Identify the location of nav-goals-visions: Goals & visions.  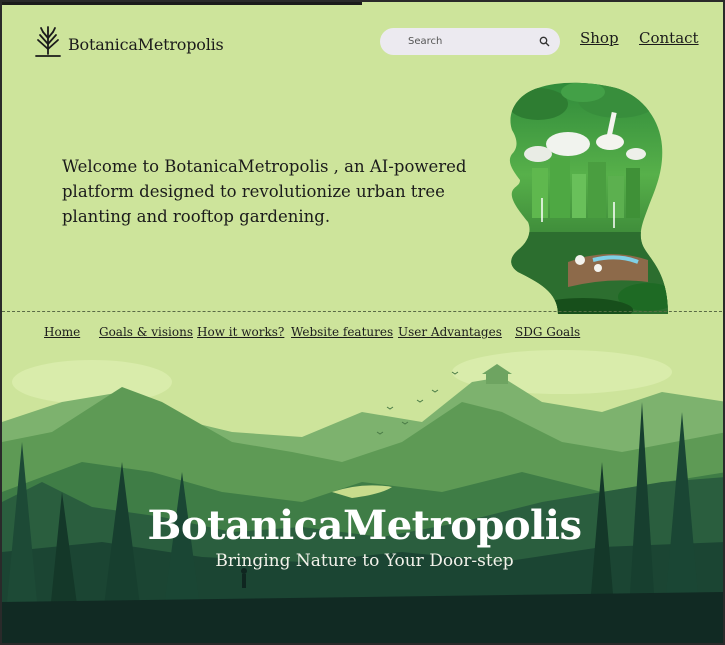
(146, 332).